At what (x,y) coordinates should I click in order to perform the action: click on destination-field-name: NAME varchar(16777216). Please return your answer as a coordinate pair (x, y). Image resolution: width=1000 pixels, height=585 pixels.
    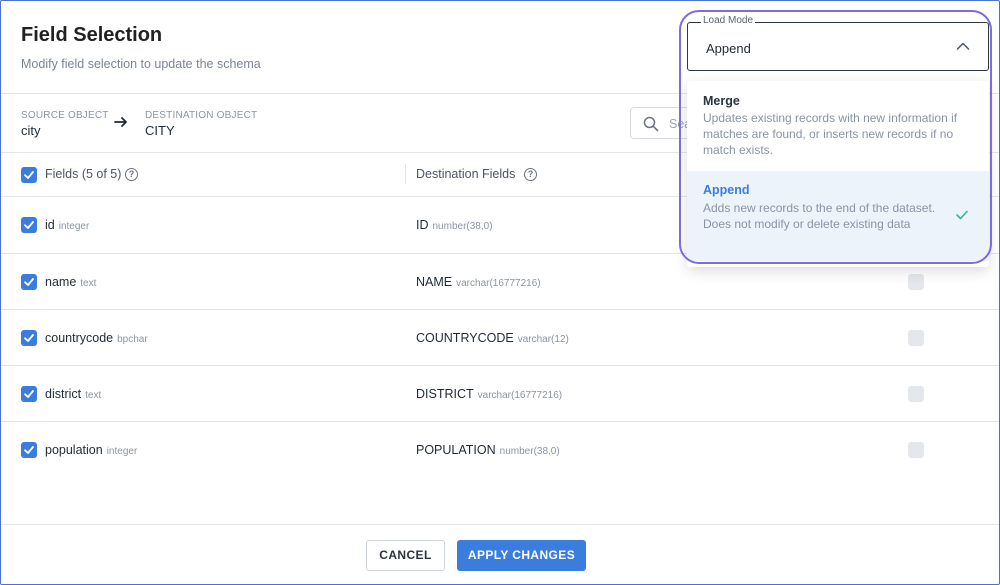
    Looking at the image, I should click on (478, 282).